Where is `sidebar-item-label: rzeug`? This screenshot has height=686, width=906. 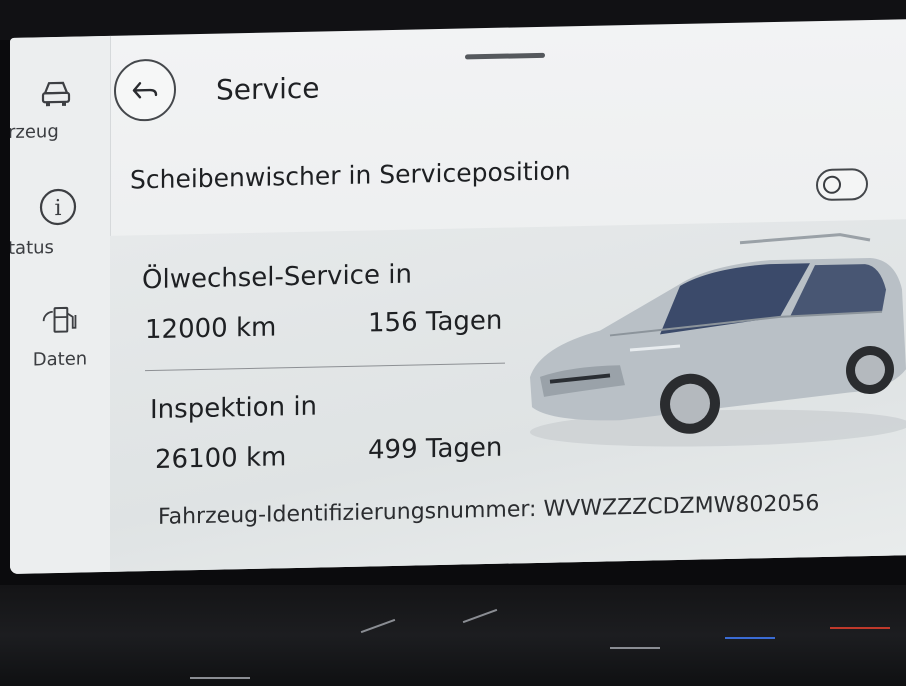
sidebar-item-label: rzeug is located at coordinates (34, 132).